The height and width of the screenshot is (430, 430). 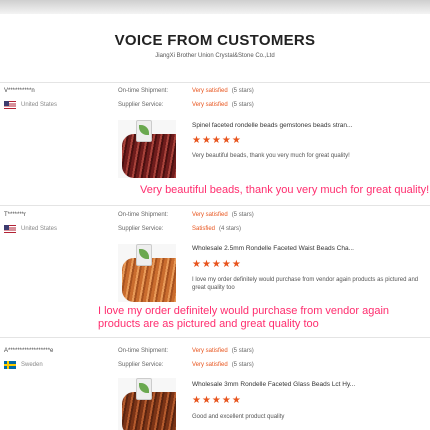 I want to click on country-name: Sweden, so click(x=32, y=365).